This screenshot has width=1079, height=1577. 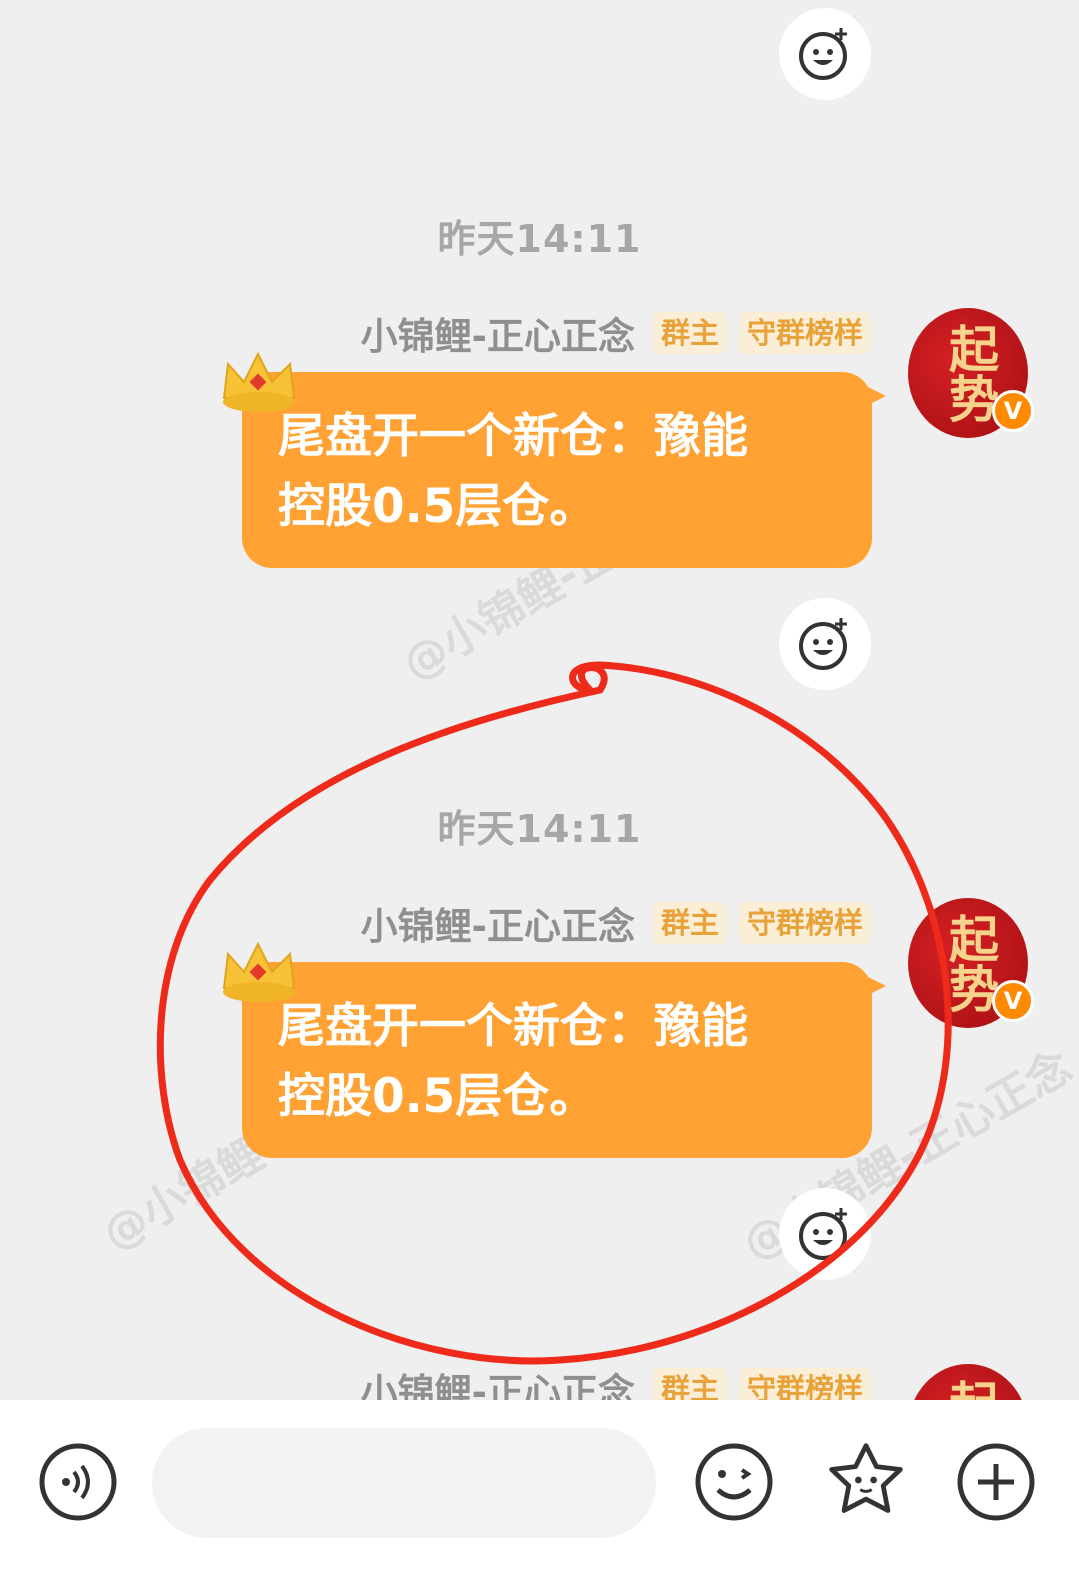 I want to click on plus-button, so click(x=996, y=1482).